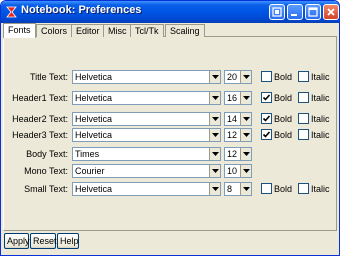 The image size is (340, 256). I want to click on font-size-value: 16, so click(232, 98).